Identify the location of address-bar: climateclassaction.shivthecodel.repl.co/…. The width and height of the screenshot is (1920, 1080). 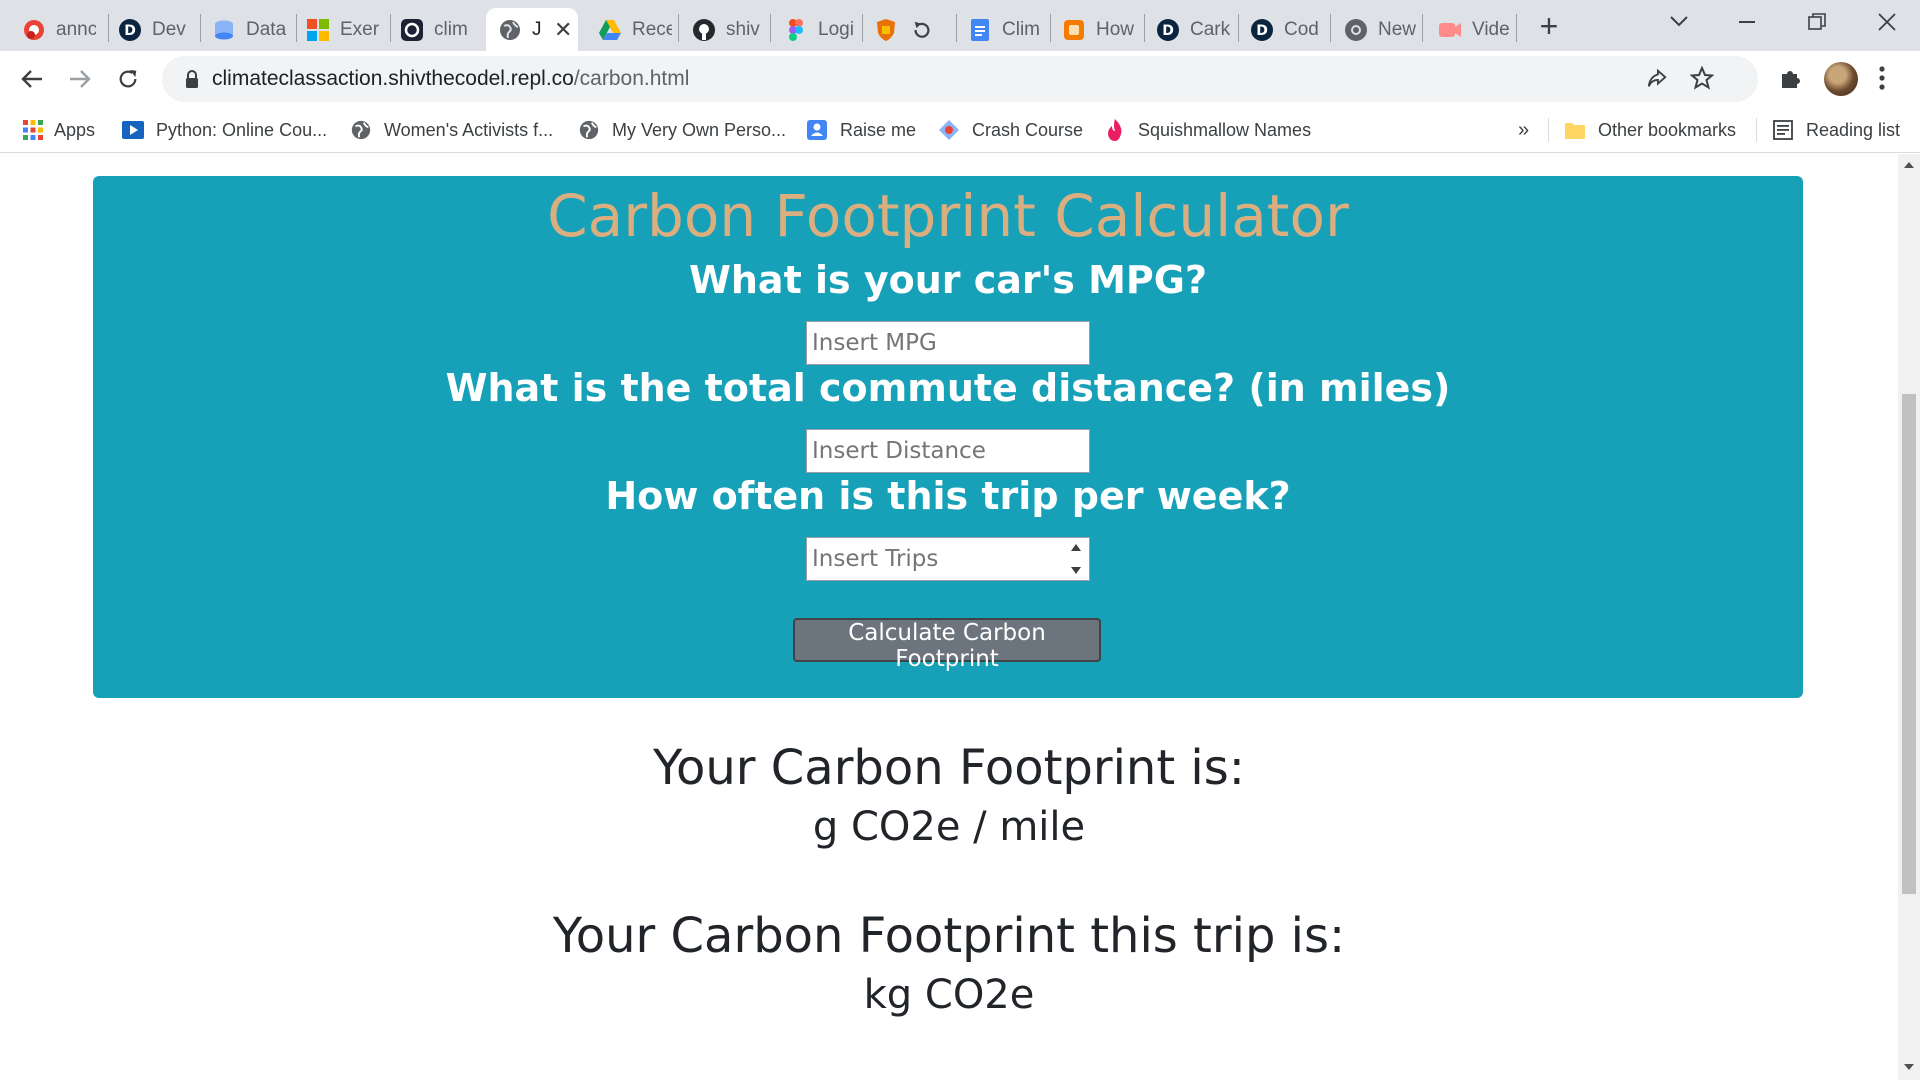
(960, 79).